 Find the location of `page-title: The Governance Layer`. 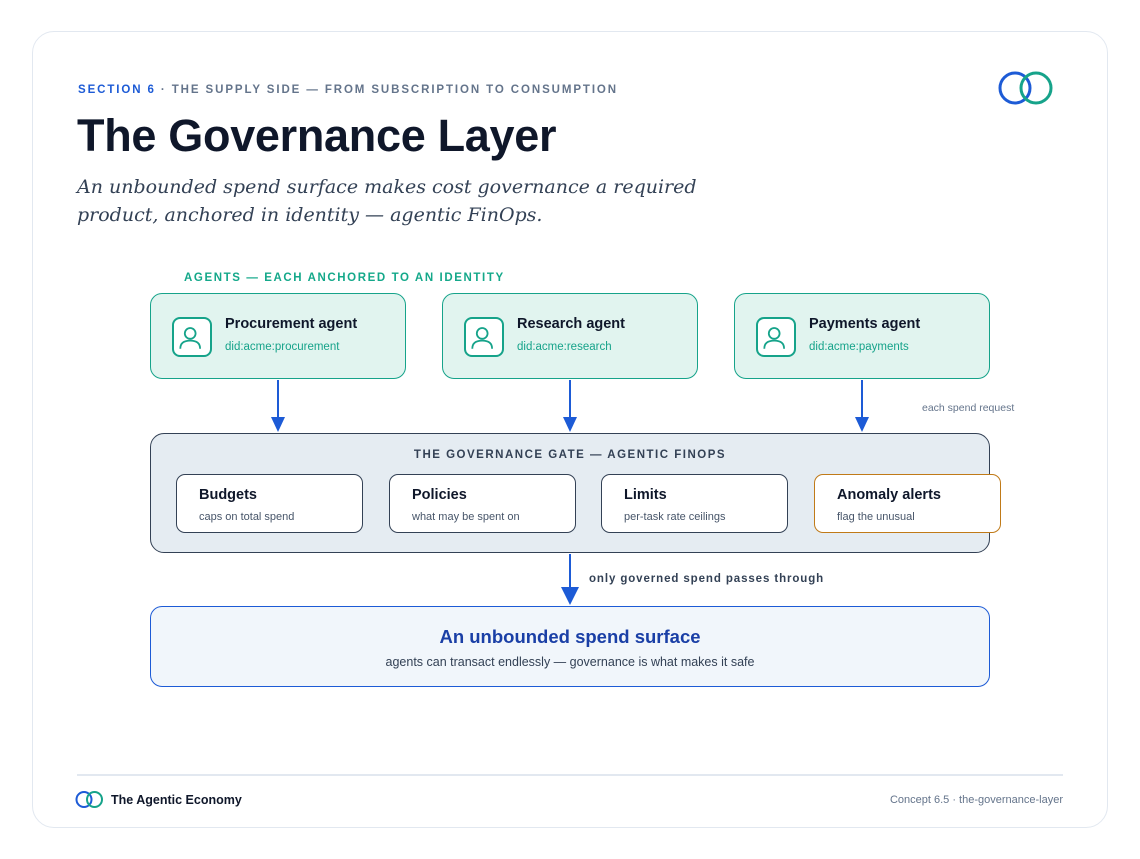

page-title: The Governance Layer is located at coordinates (317, 135).